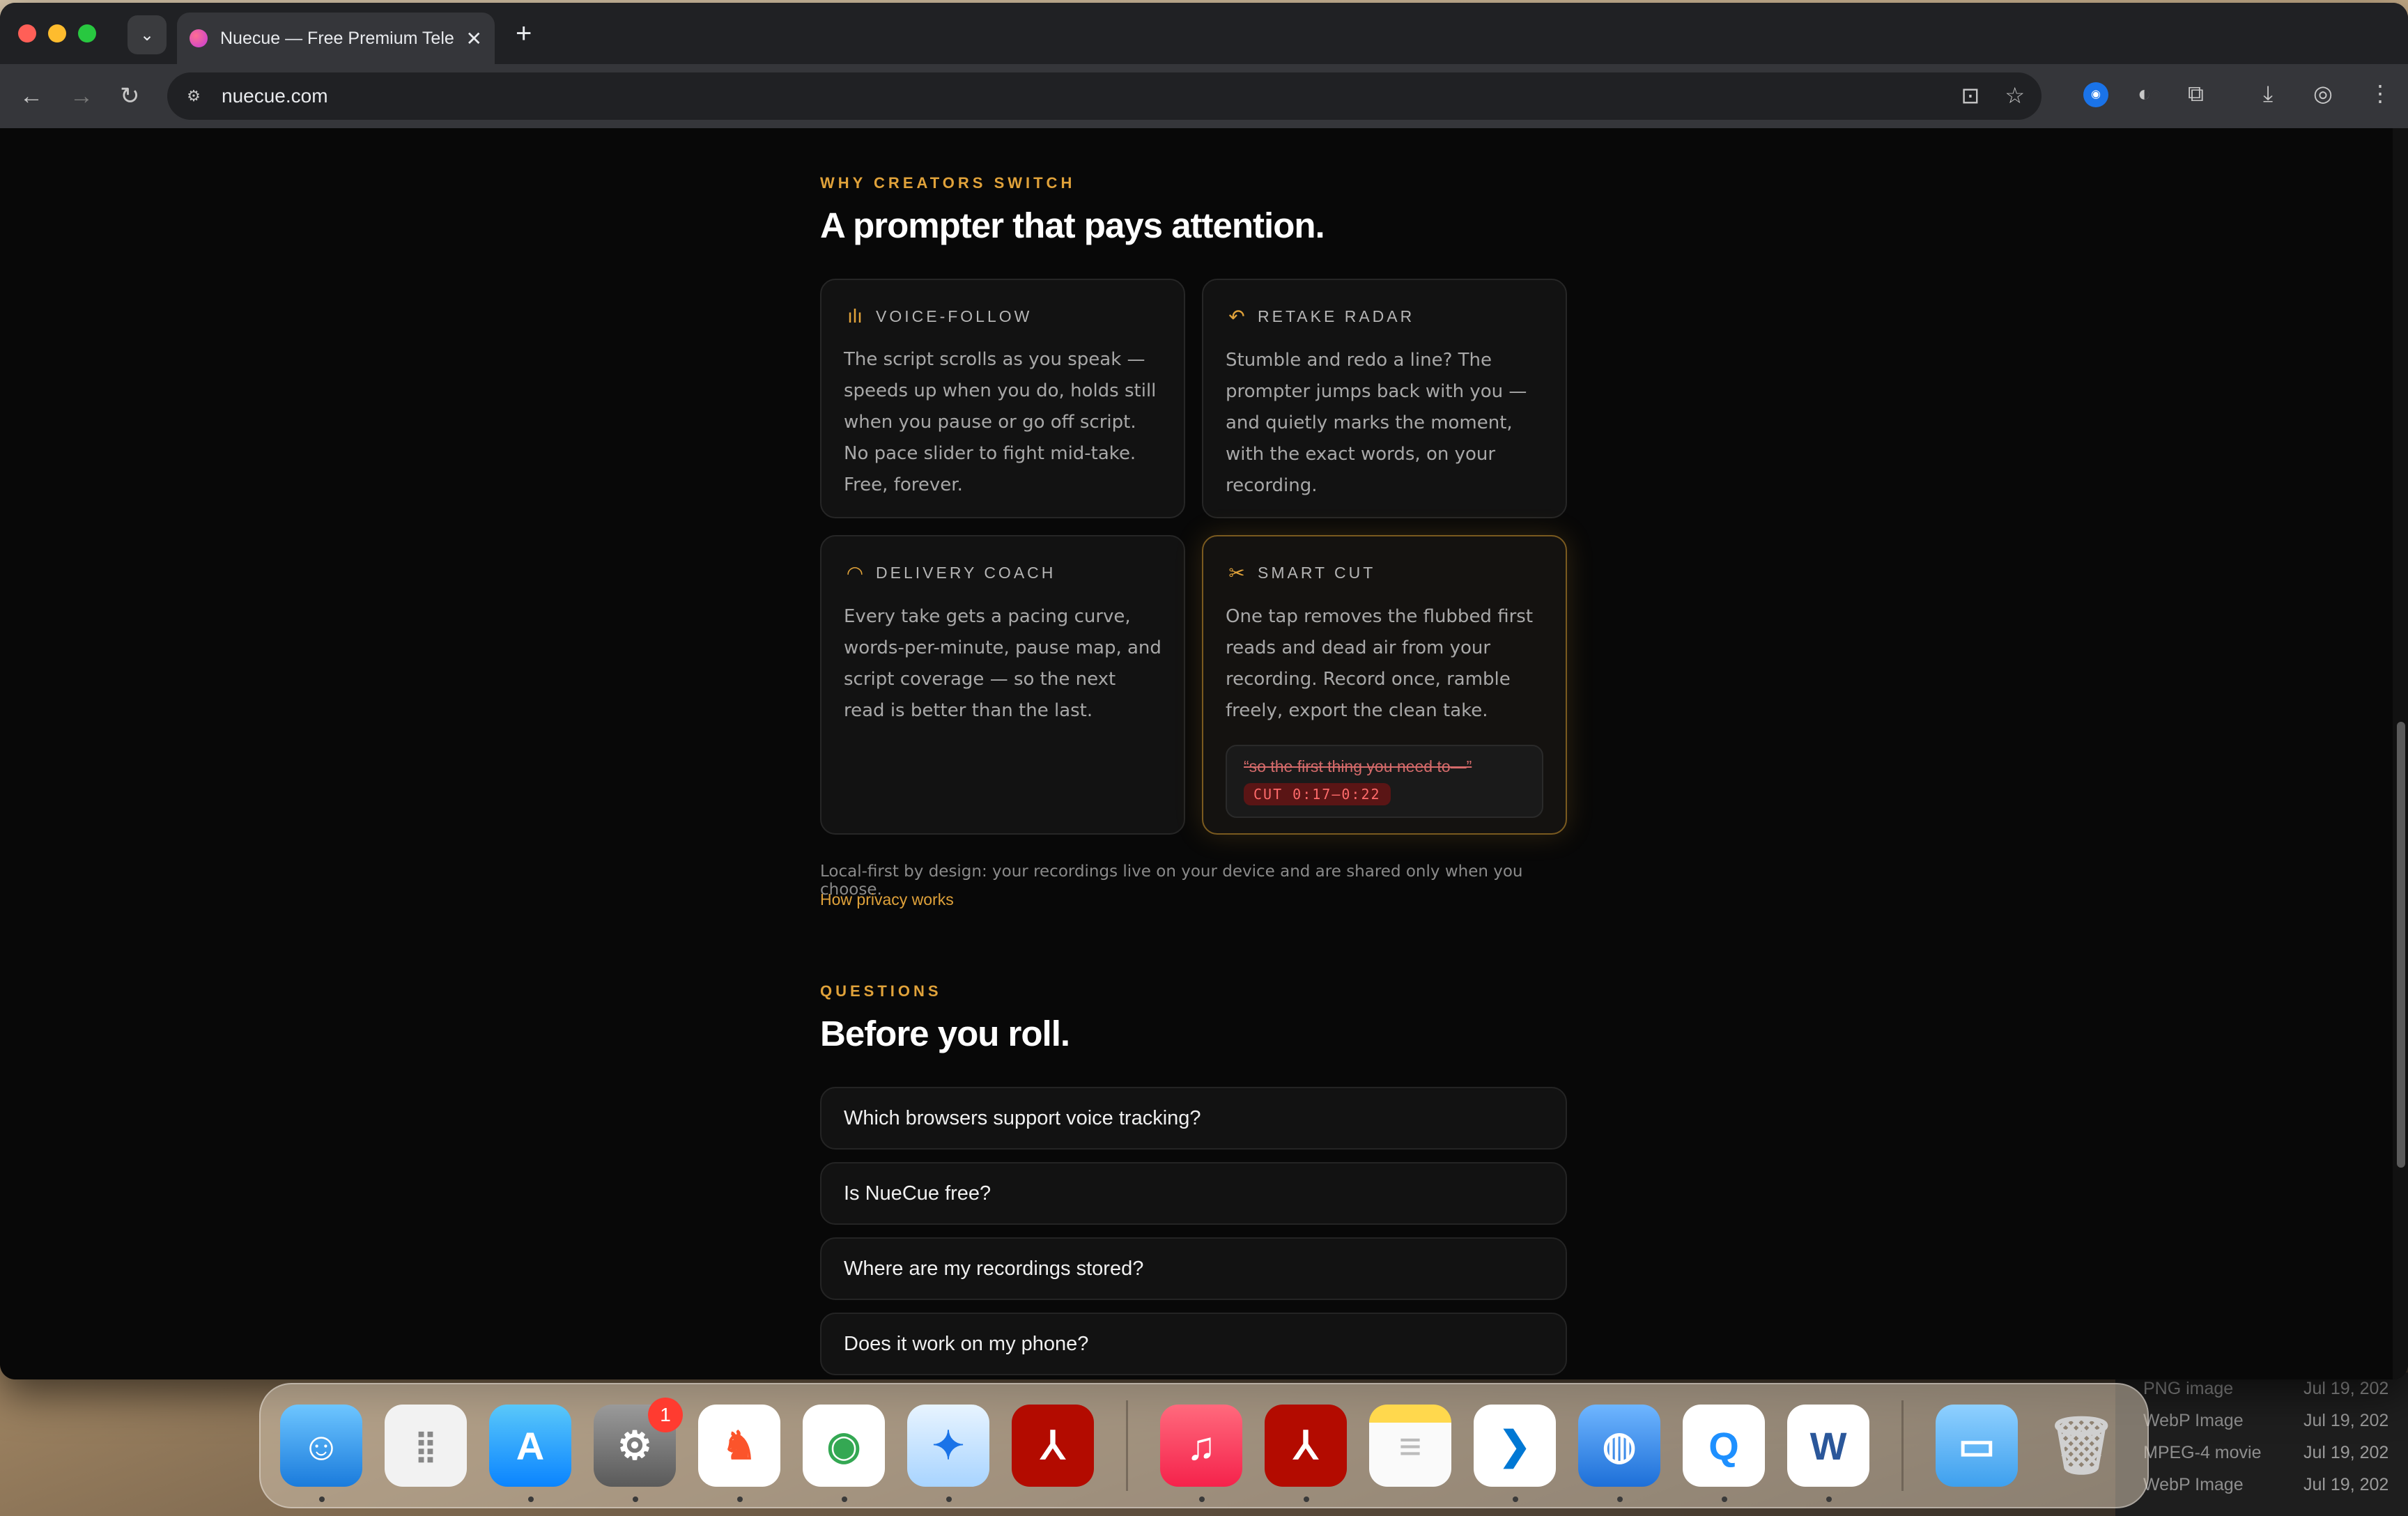  I want to click on close-tab-icon: ✕, so click(474, 38).